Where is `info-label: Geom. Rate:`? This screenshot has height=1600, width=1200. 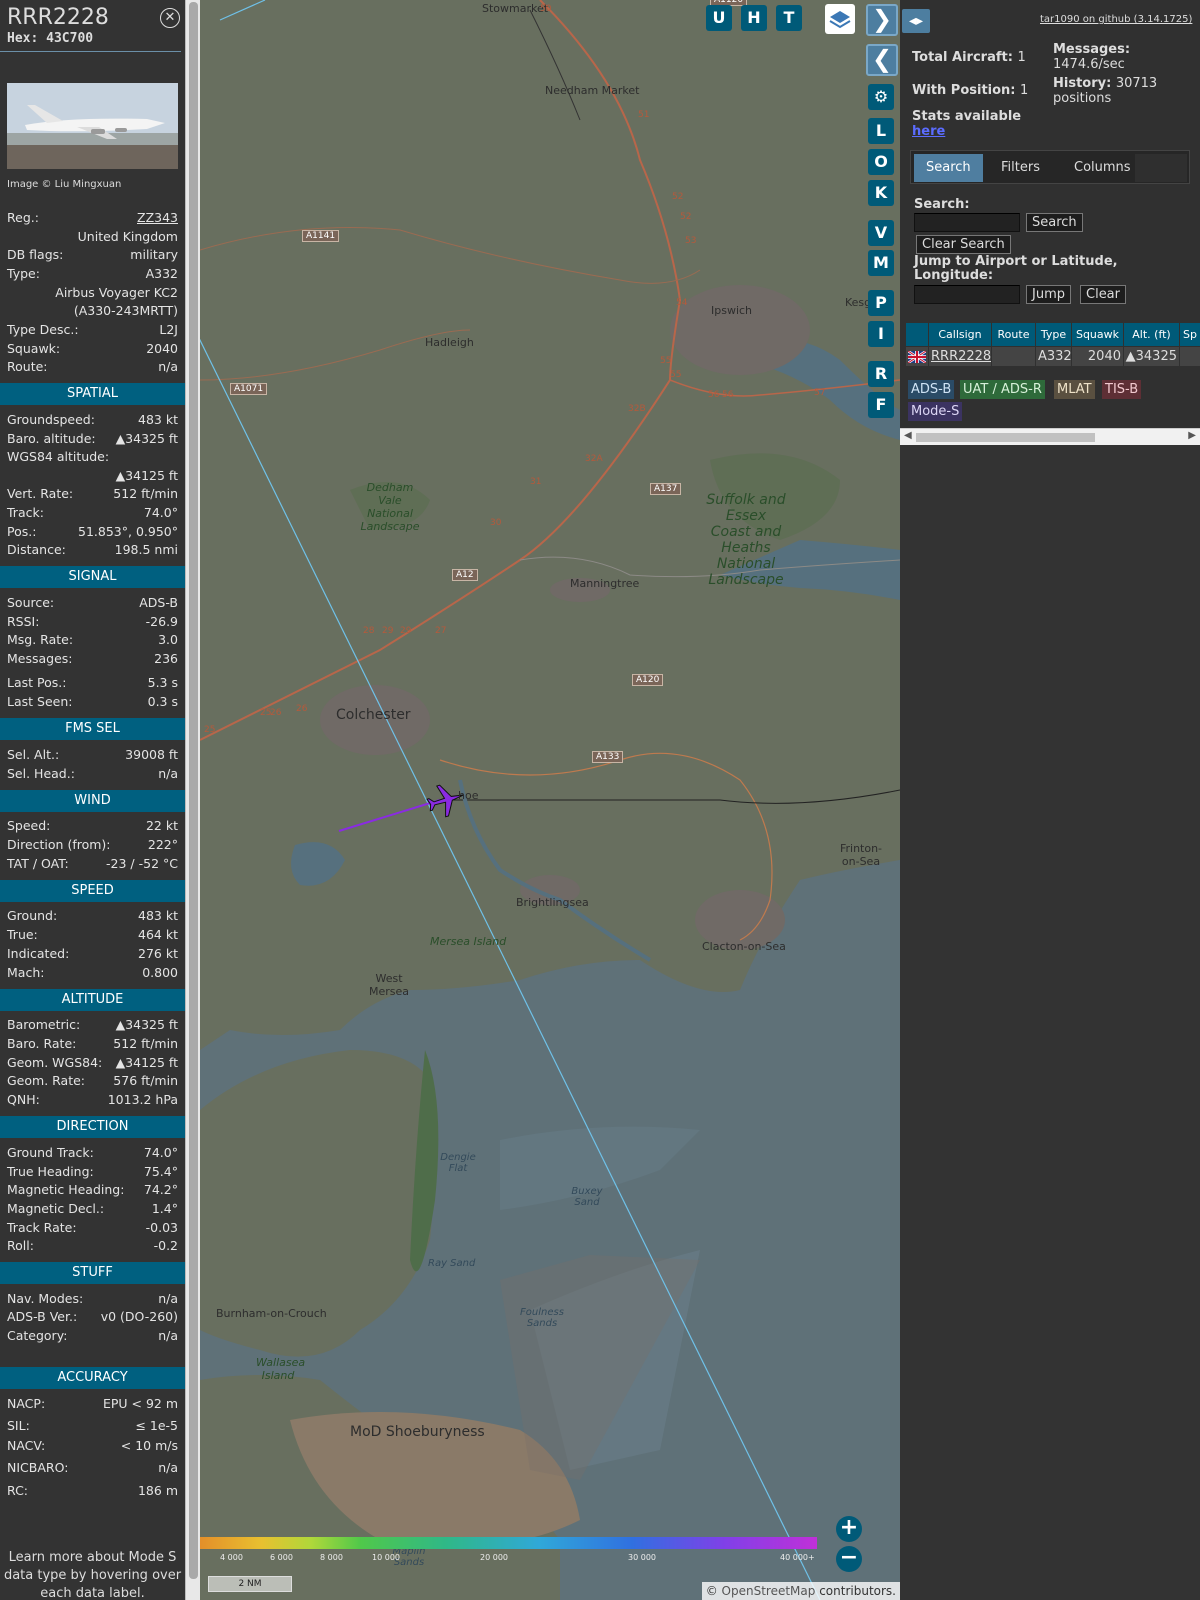 info-label: Geom. Rate: is located at coordinates (46, 1080).